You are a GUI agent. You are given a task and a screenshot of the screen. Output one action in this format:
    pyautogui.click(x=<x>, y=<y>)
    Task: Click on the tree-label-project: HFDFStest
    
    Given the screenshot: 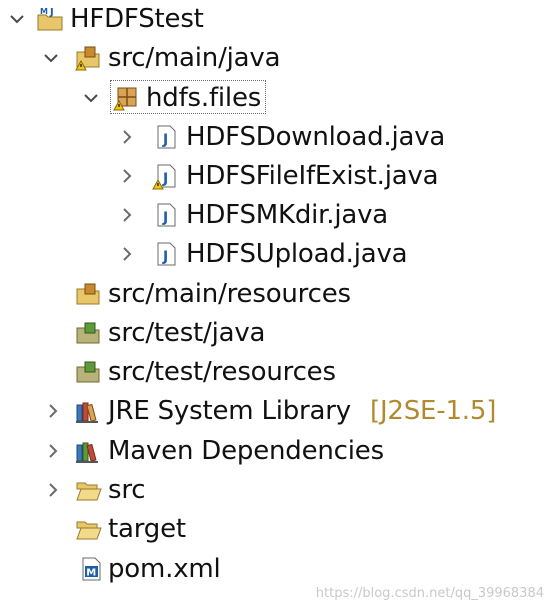 What is the action you would take?
    pyautogui.click(x=137, y=19)
    